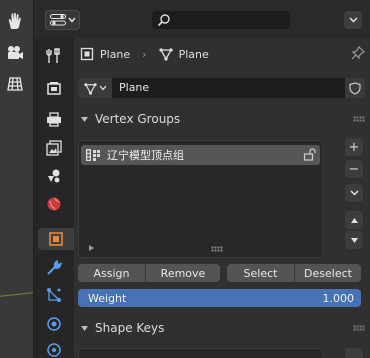  What do you see at coordinates (261, 273) in the screenshot?
I see `select-button: Select` at bounding box center [261, 273].